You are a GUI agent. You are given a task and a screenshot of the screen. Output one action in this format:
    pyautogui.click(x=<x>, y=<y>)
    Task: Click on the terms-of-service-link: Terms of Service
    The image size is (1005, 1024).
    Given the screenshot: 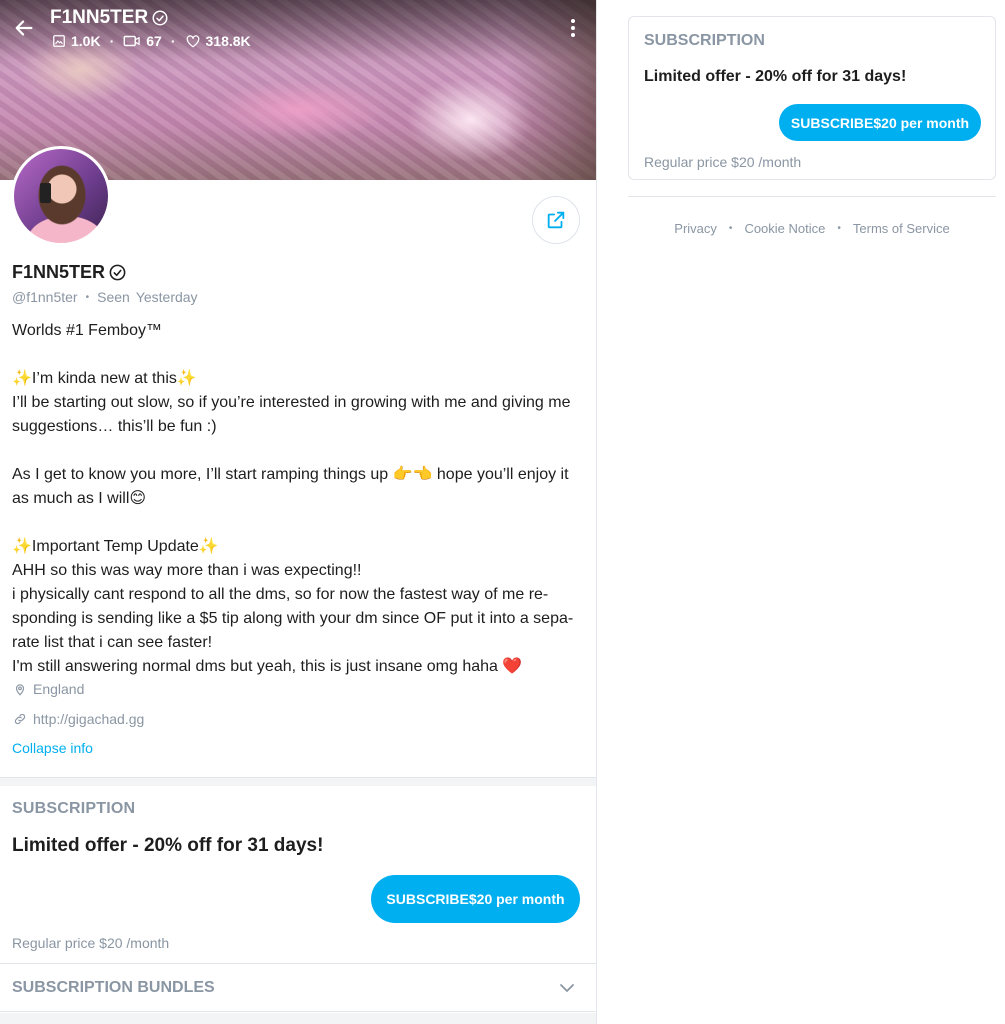 What is the action you would take?
    pyautogui.click(x=901, y=228)
    